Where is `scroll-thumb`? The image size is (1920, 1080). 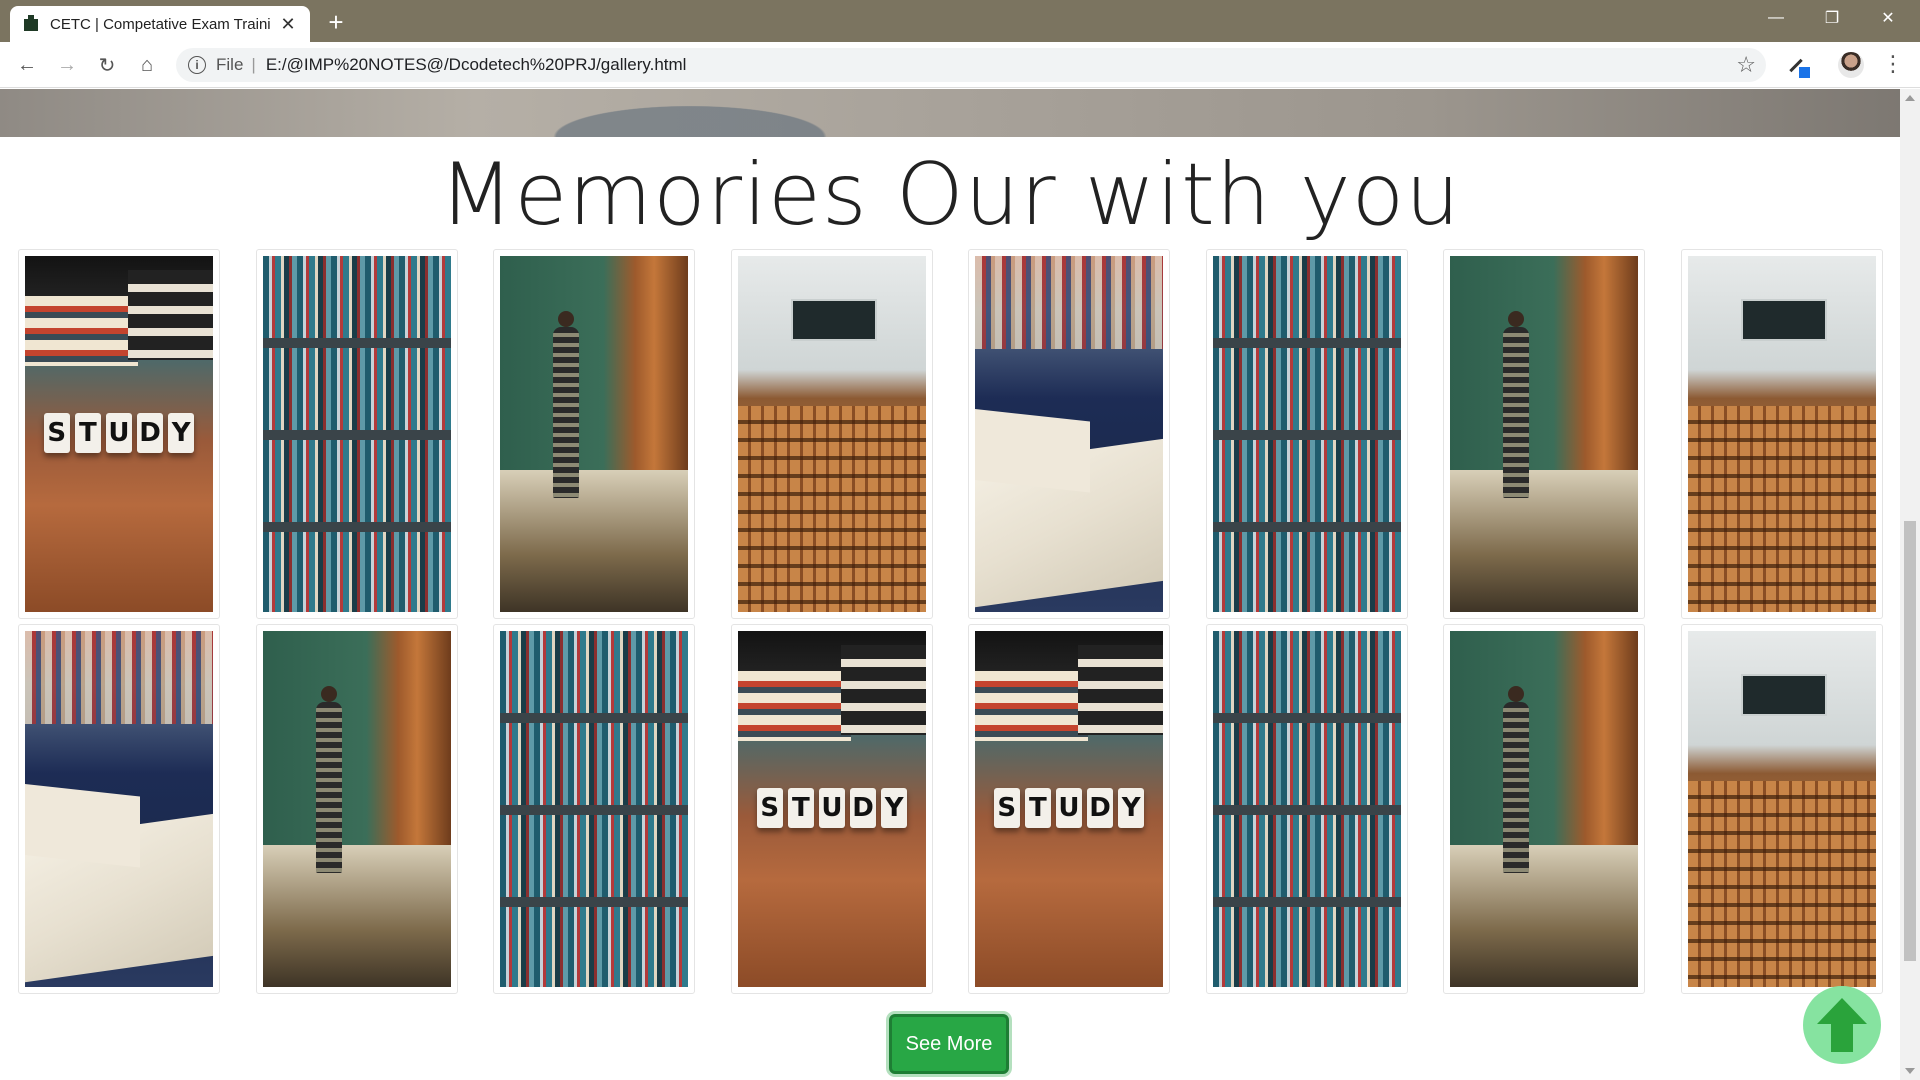
scroll-thumb is located at coordinates (1910, 741).